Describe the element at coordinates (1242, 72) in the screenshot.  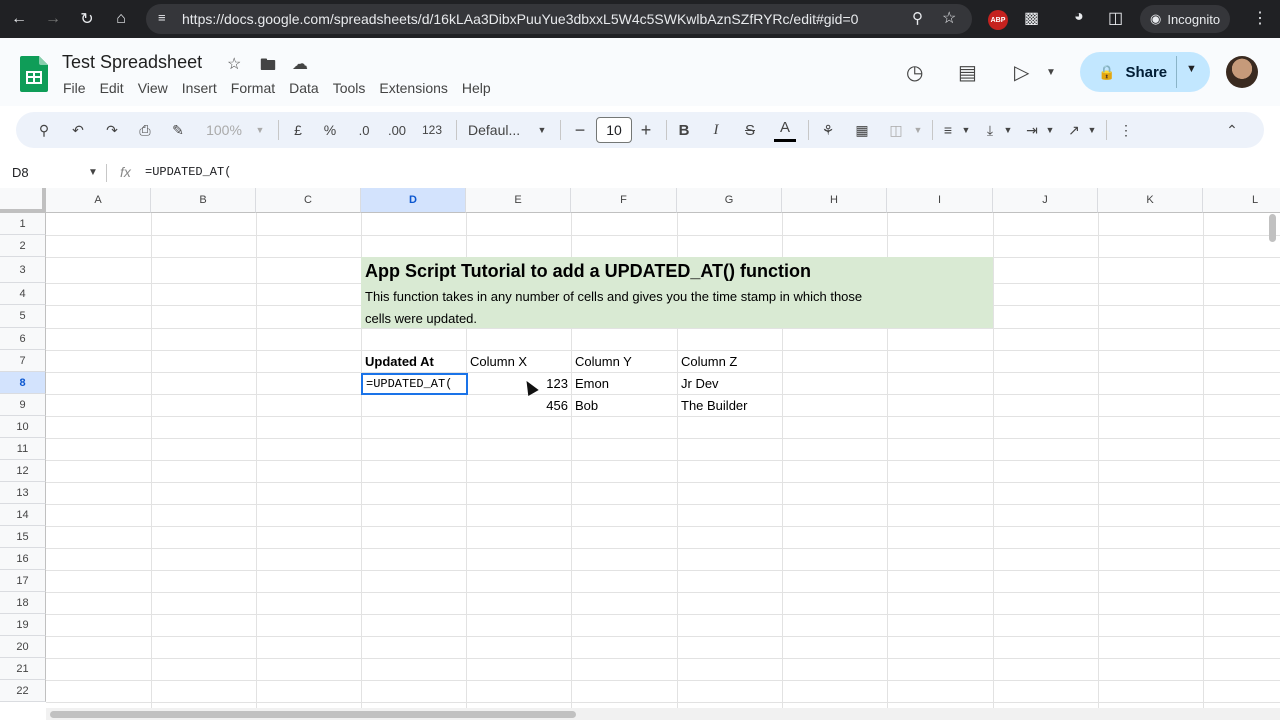
I see `avatar` at that location.